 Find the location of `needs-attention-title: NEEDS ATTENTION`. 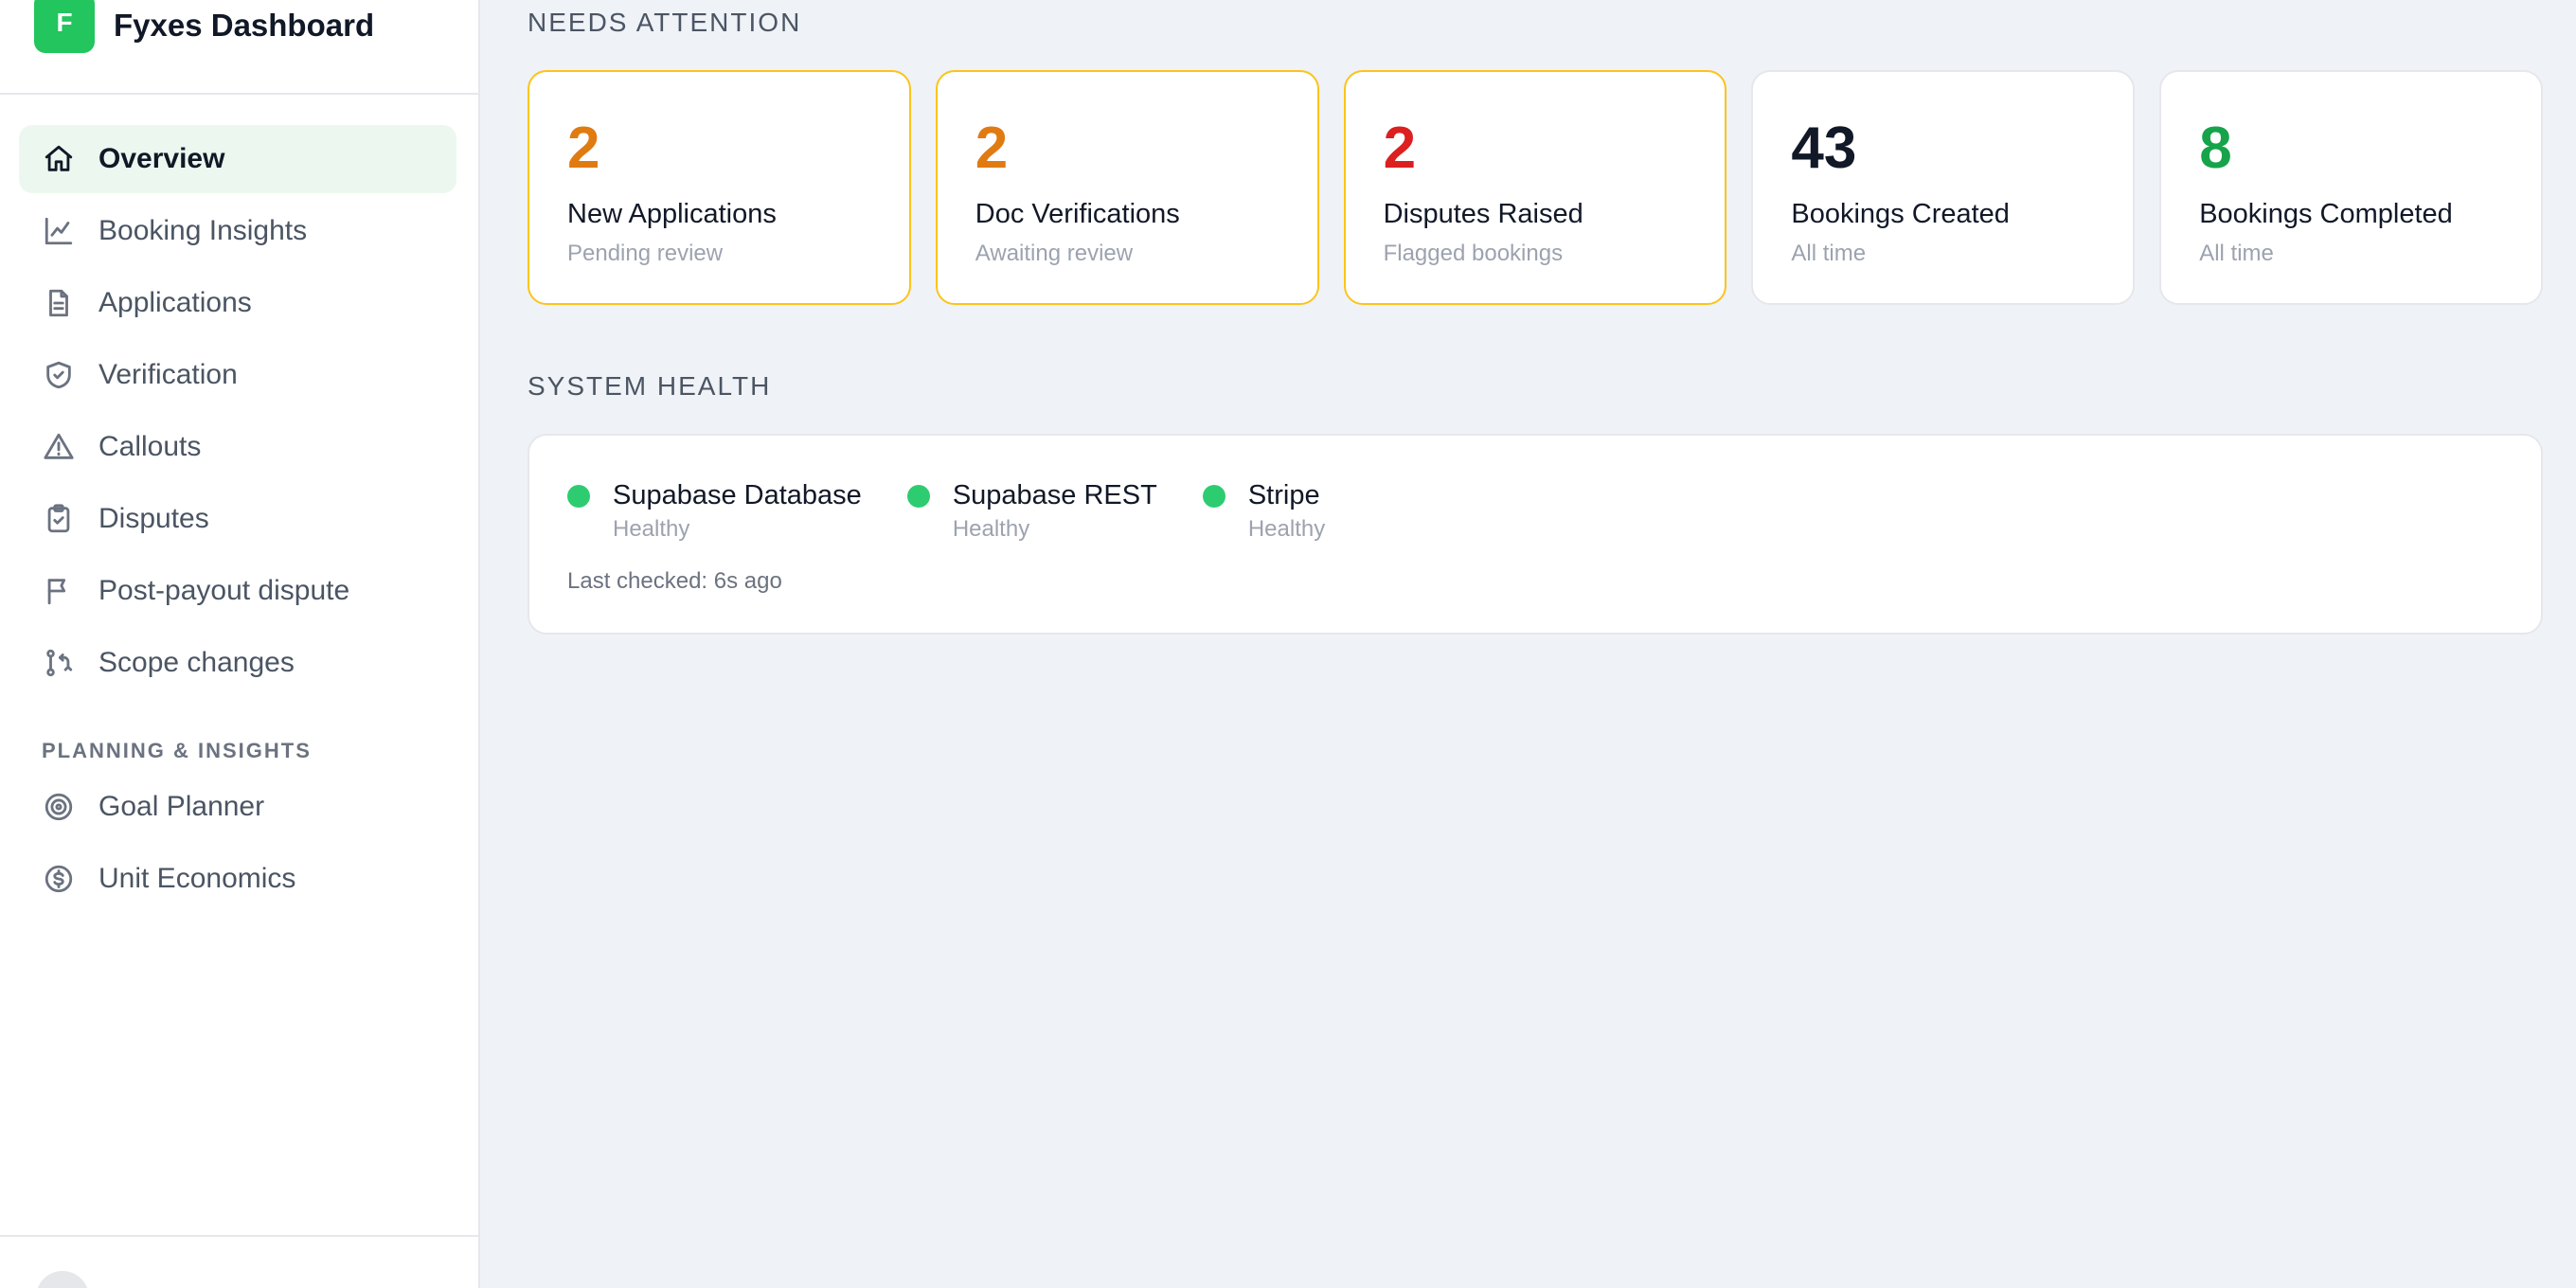

needs-attention-title: NEEDS ATTENTION is located at coordinates (665, 22).